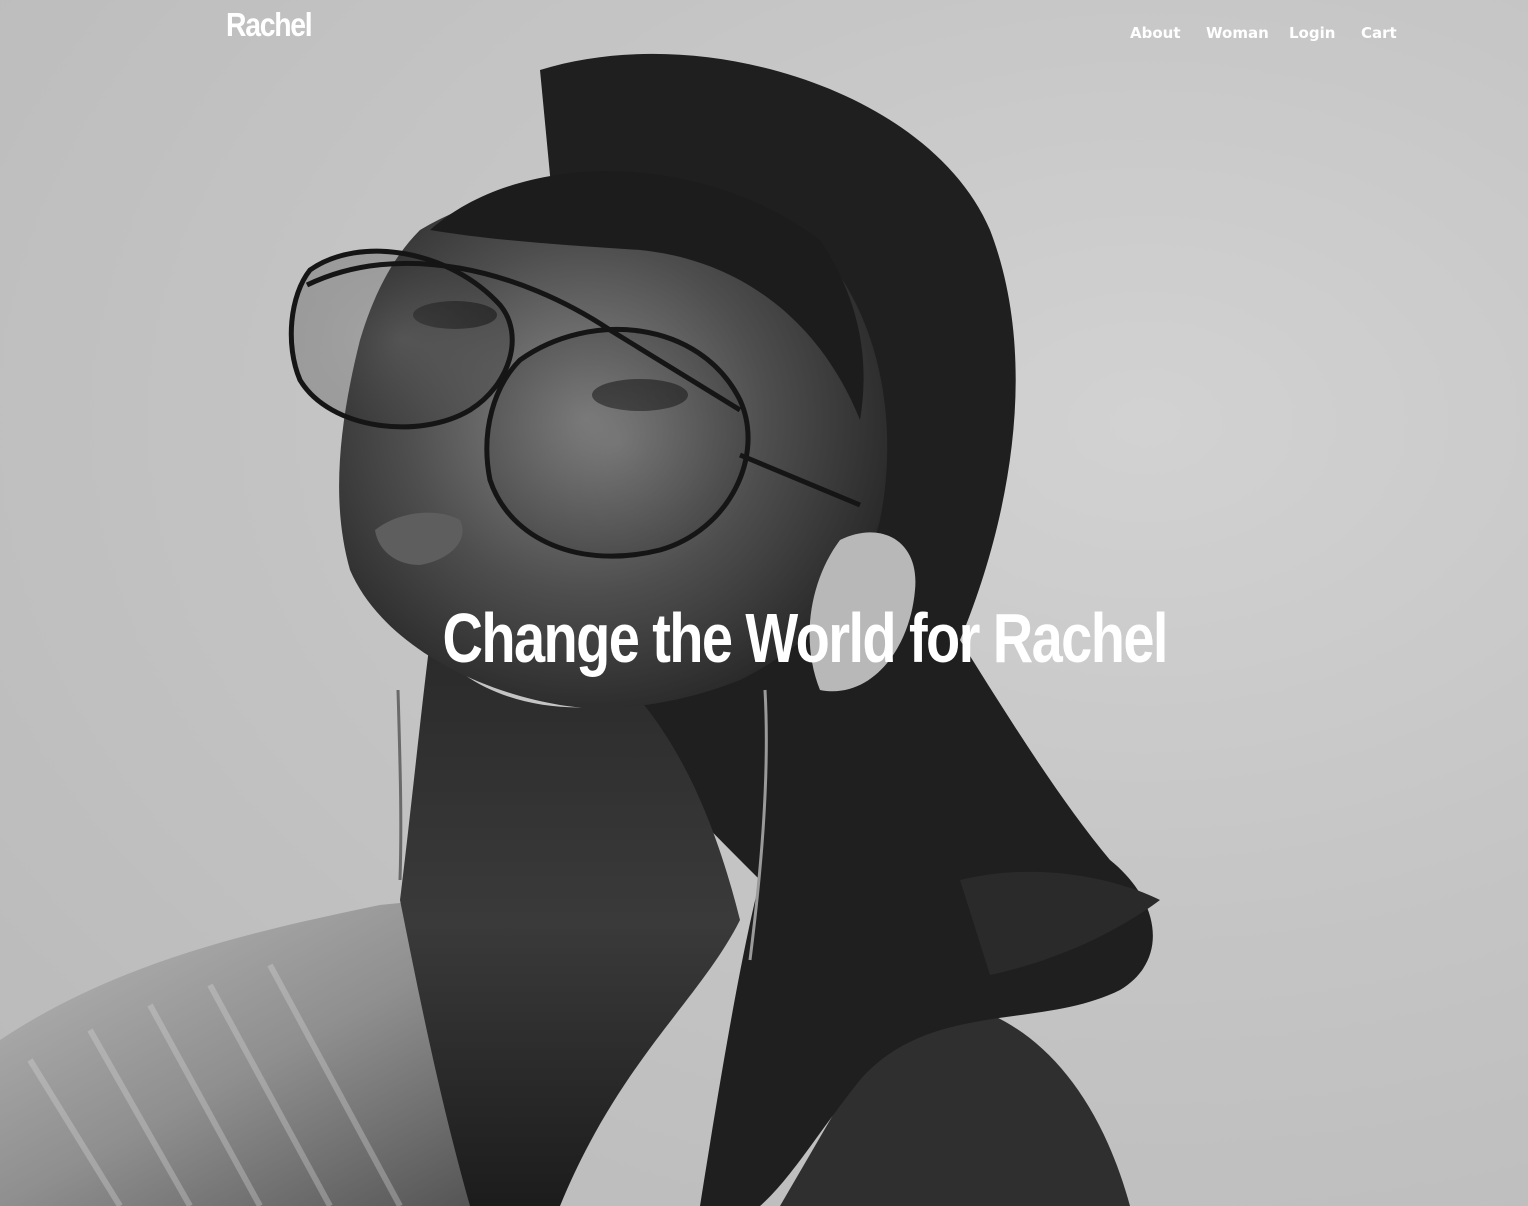 This screenshot has height=1206, width=1528. What do you see at coordinates (1379, 33) in the screenshot?
I see `nav-cart-link: Cart` at bounding box center [1379, 33].